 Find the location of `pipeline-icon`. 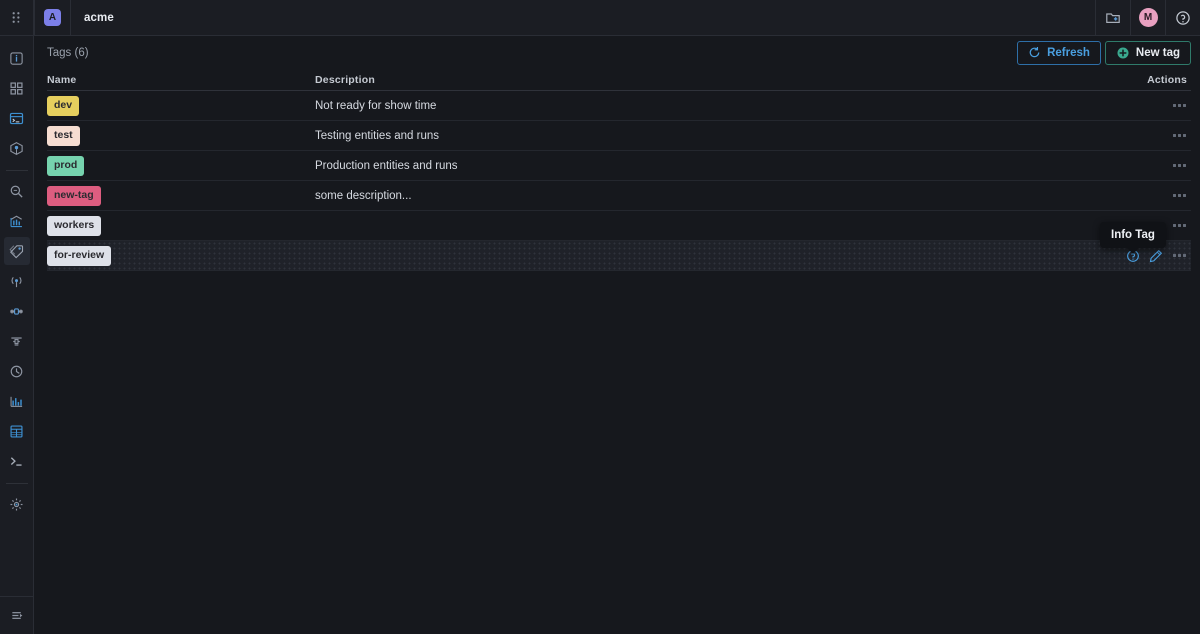

pipeline-icon is located at coordinates (16, 311).